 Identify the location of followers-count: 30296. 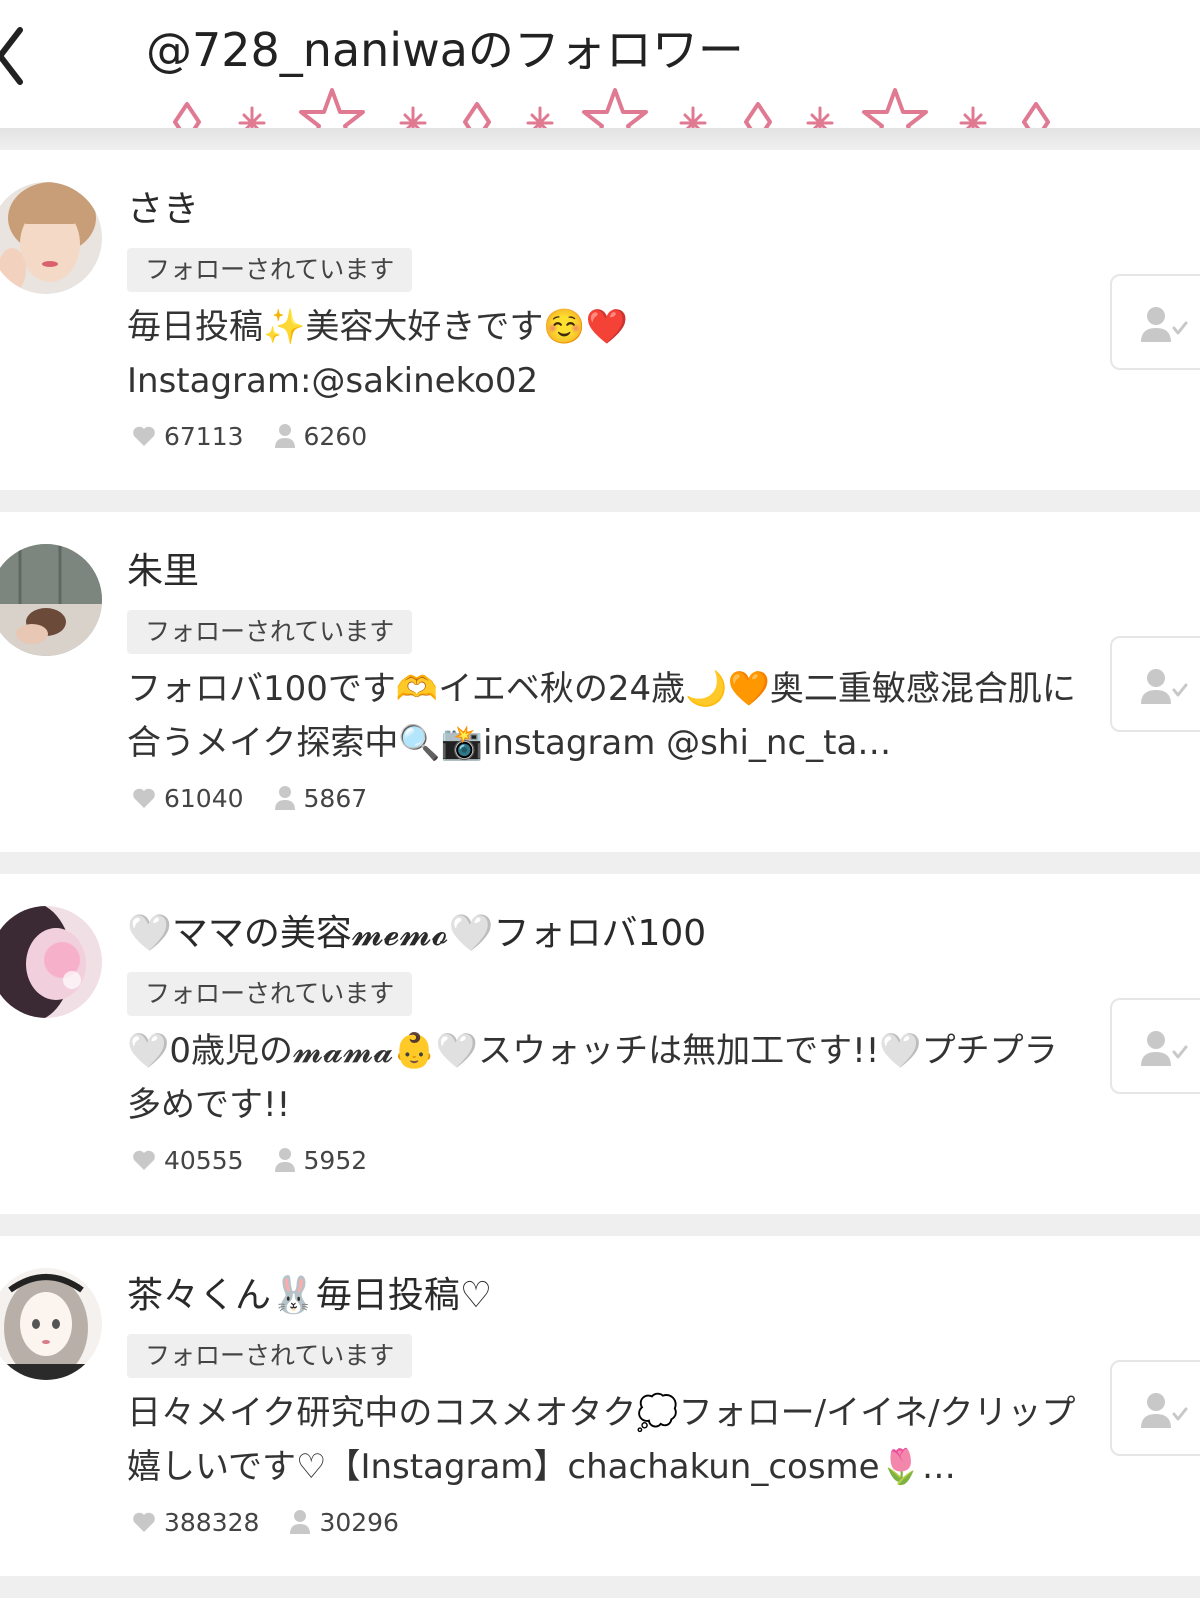
(359, 1522).